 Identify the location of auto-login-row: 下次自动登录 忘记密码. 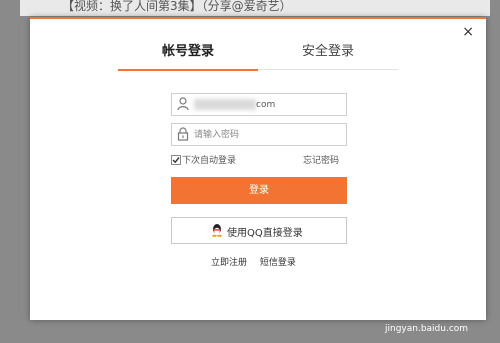
(259, 160).